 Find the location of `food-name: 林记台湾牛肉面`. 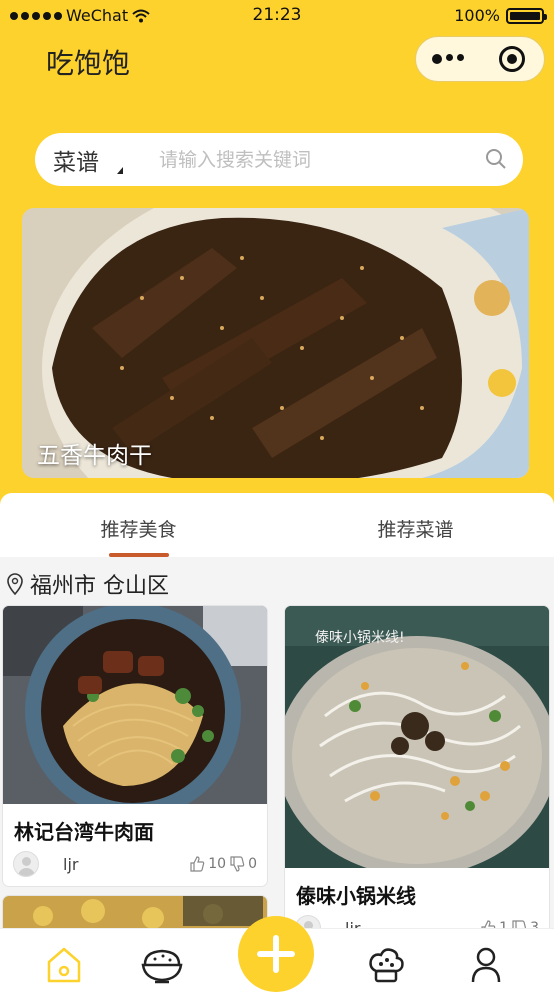

food-name: 林记台湾牛肉面 is located at coordinates (84, 832).